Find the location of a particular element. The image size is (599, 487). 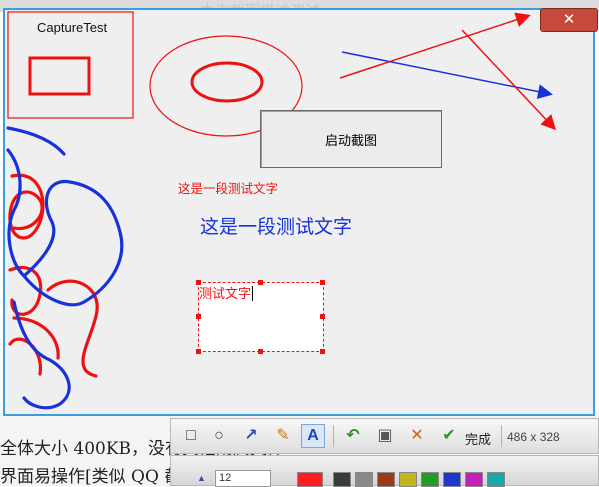

color-swatch-black is located at coordinates (342, 479).